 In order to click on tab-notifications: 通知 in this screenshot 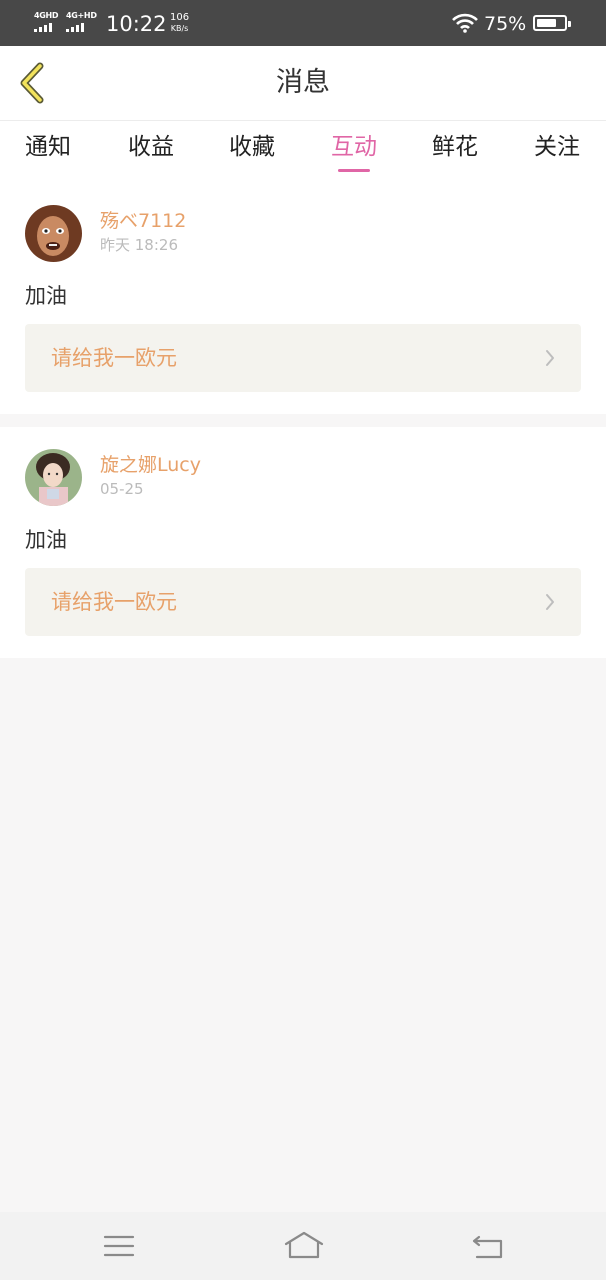, I will do `click(48, 147)`.